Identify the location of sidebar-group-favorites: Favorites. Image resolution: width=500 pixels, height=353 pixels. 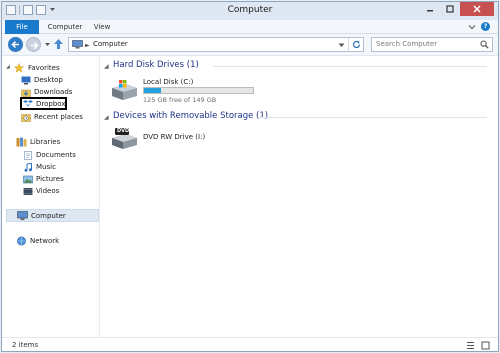
(62, 68).